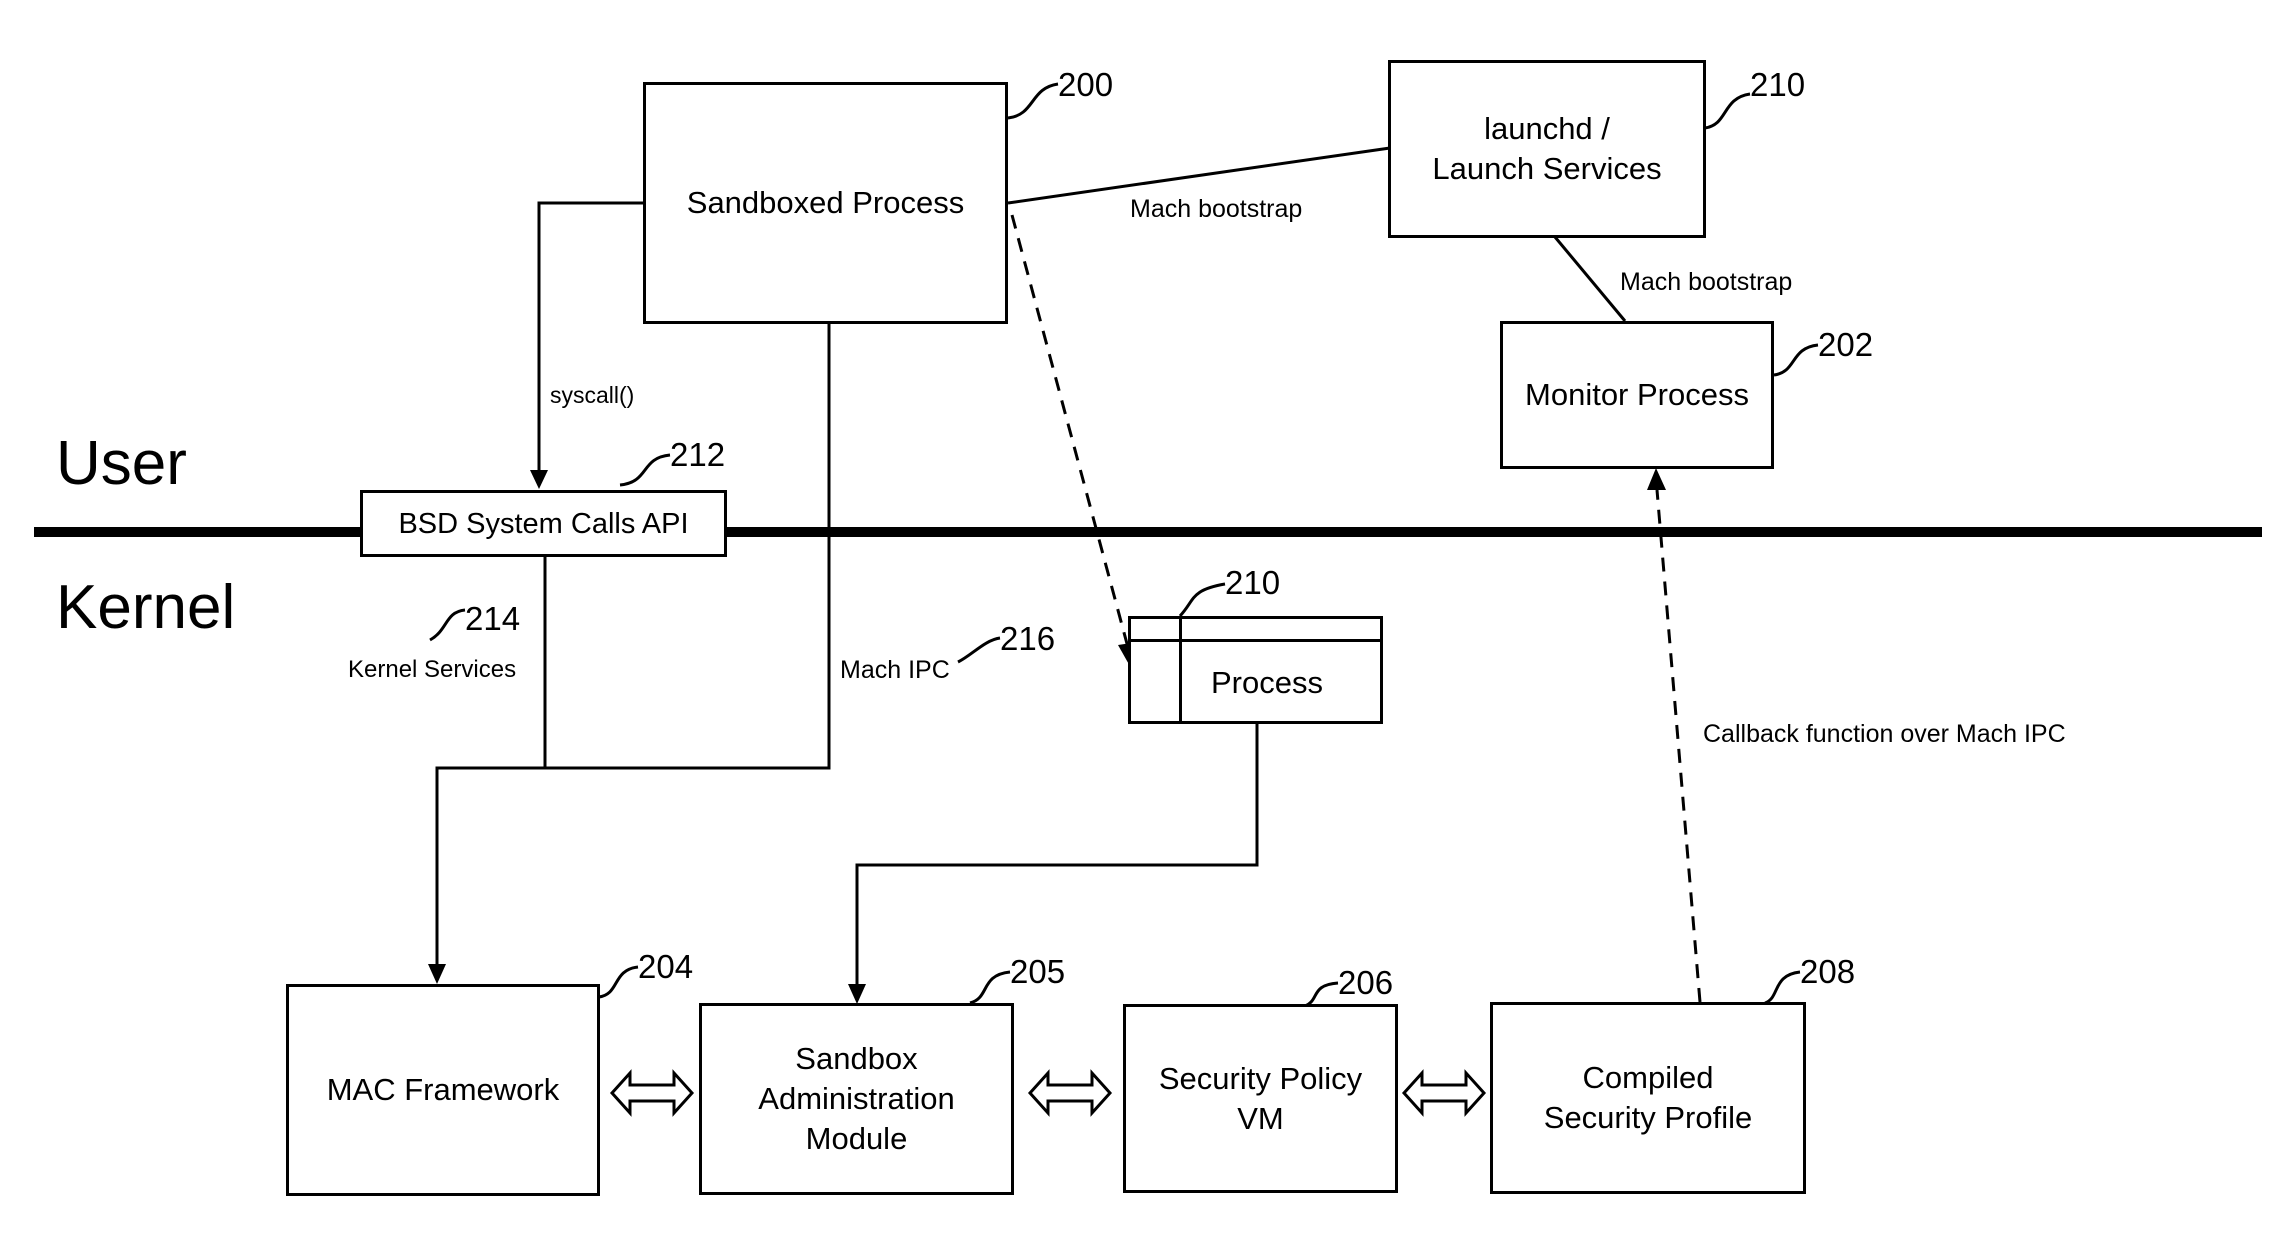 Image resolution: width=2285 pixels, height=1252 pixels. I want to click on syscall-label: syscall(), so click(592, 395).